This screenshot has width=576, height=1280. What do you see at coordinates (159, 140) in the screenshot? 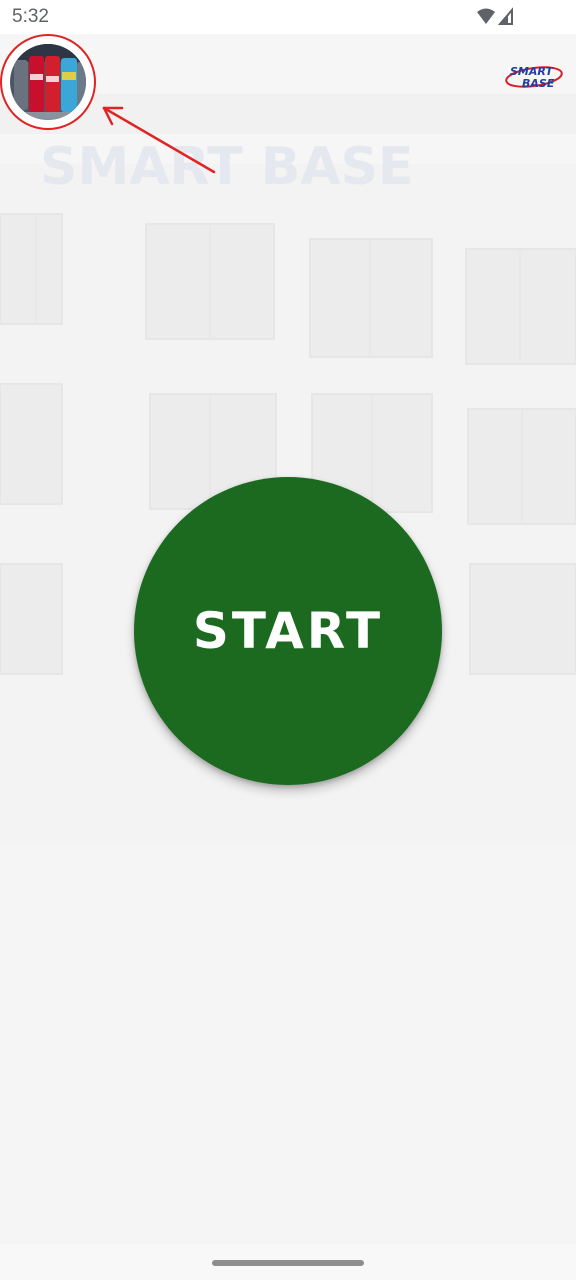
I see `annotation-arrow-icon` at bounding box center [159, 140].